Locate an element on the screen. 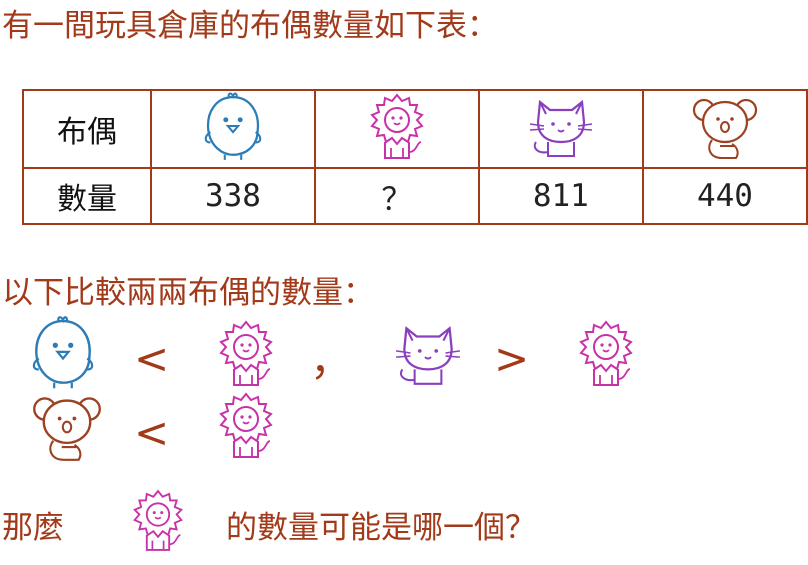  table-row-toys: 布偶 is located at coordinates (415, 129).